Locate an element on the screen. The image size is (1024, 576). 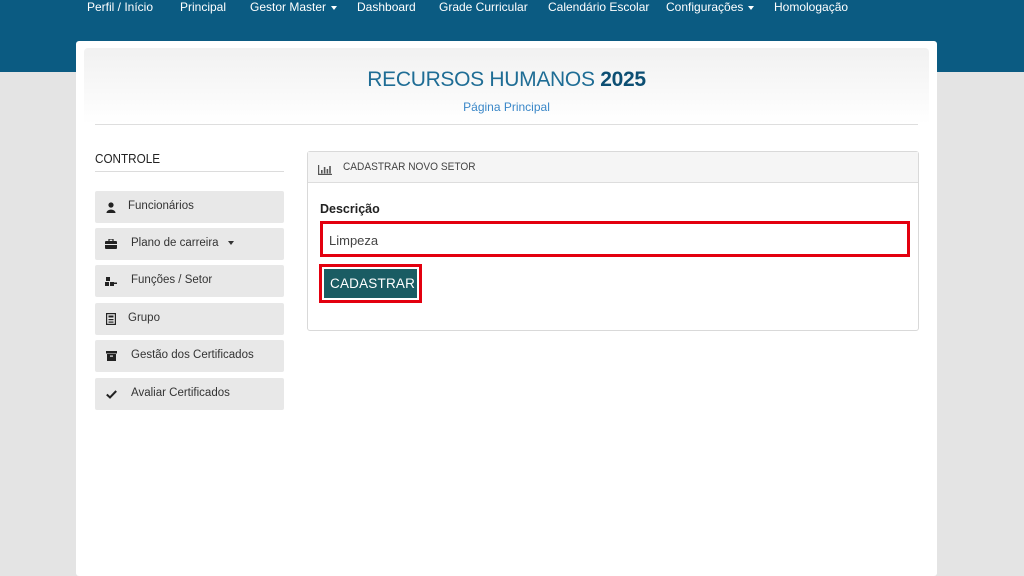
cadastrar-button: CADASTRAR is located at coordinates (370, 283).